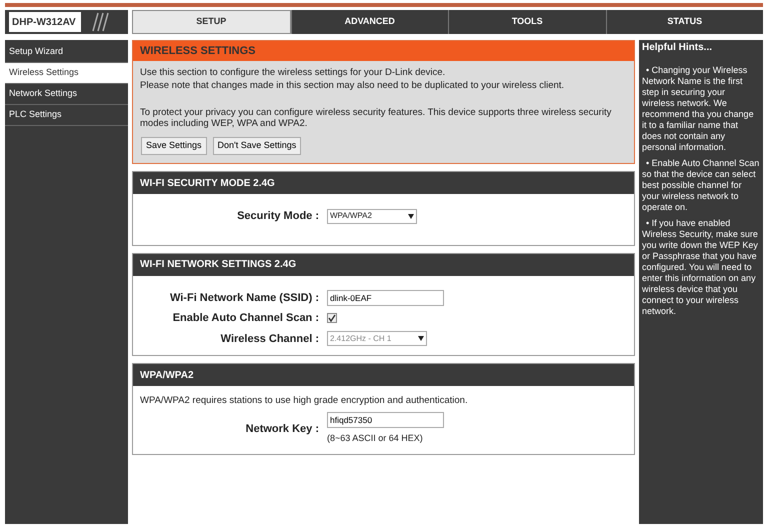 The image size is (768, 525). What do you see at coordinates (66, 73) in the screenshot?
I see `sidebar-item: Wireless Settings` at bounding box center [66, 73].